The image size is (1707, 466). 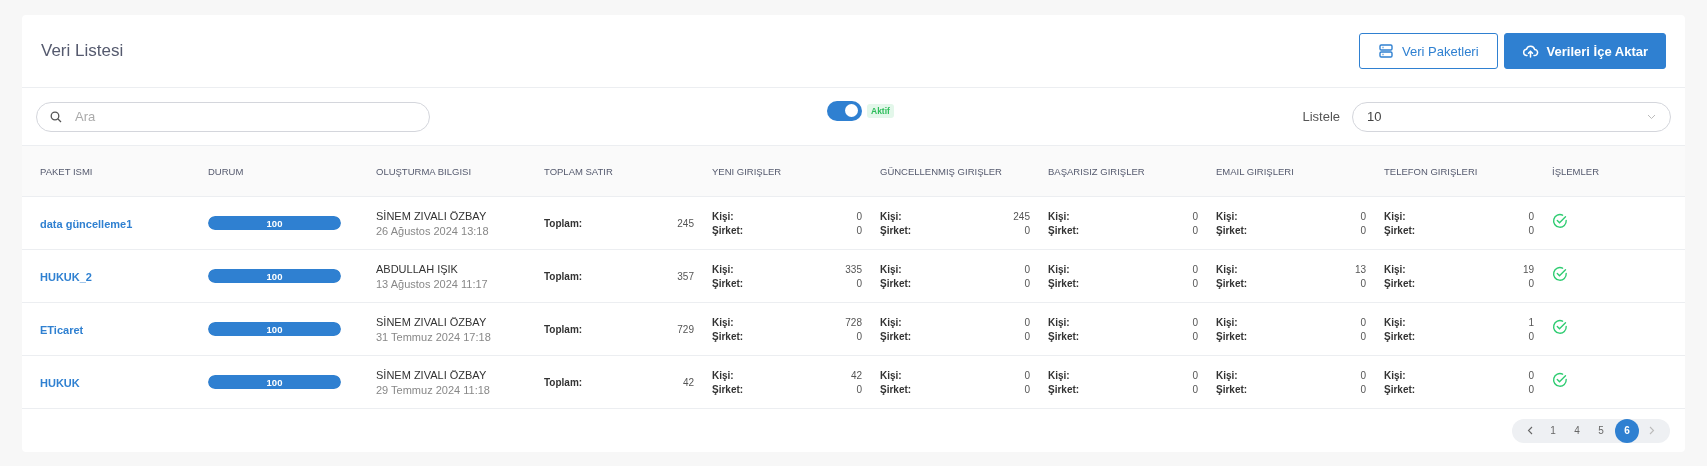 I want to click on column-header: PAKET ISMI, so click(x=67, y=171).